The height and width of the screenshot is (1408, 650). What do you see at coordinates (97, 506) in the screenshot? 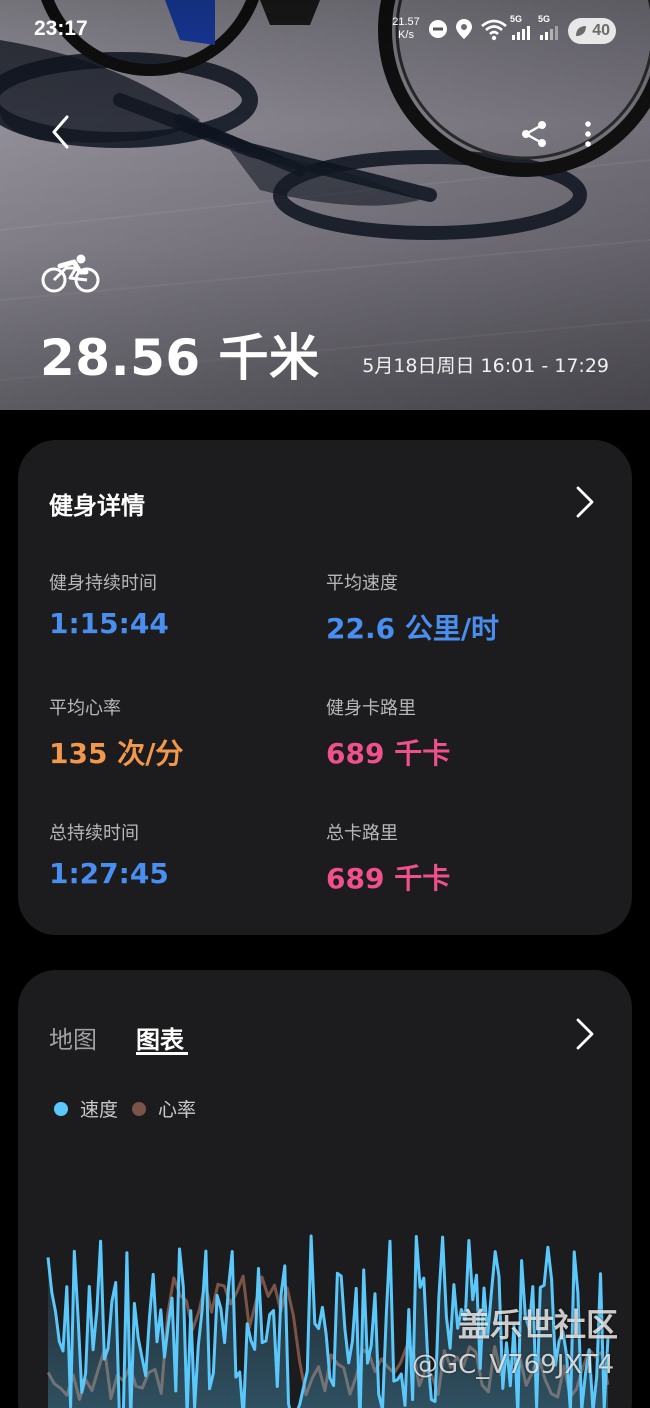
I see `details-title: 健身详情` at bounding box center [97, 506].